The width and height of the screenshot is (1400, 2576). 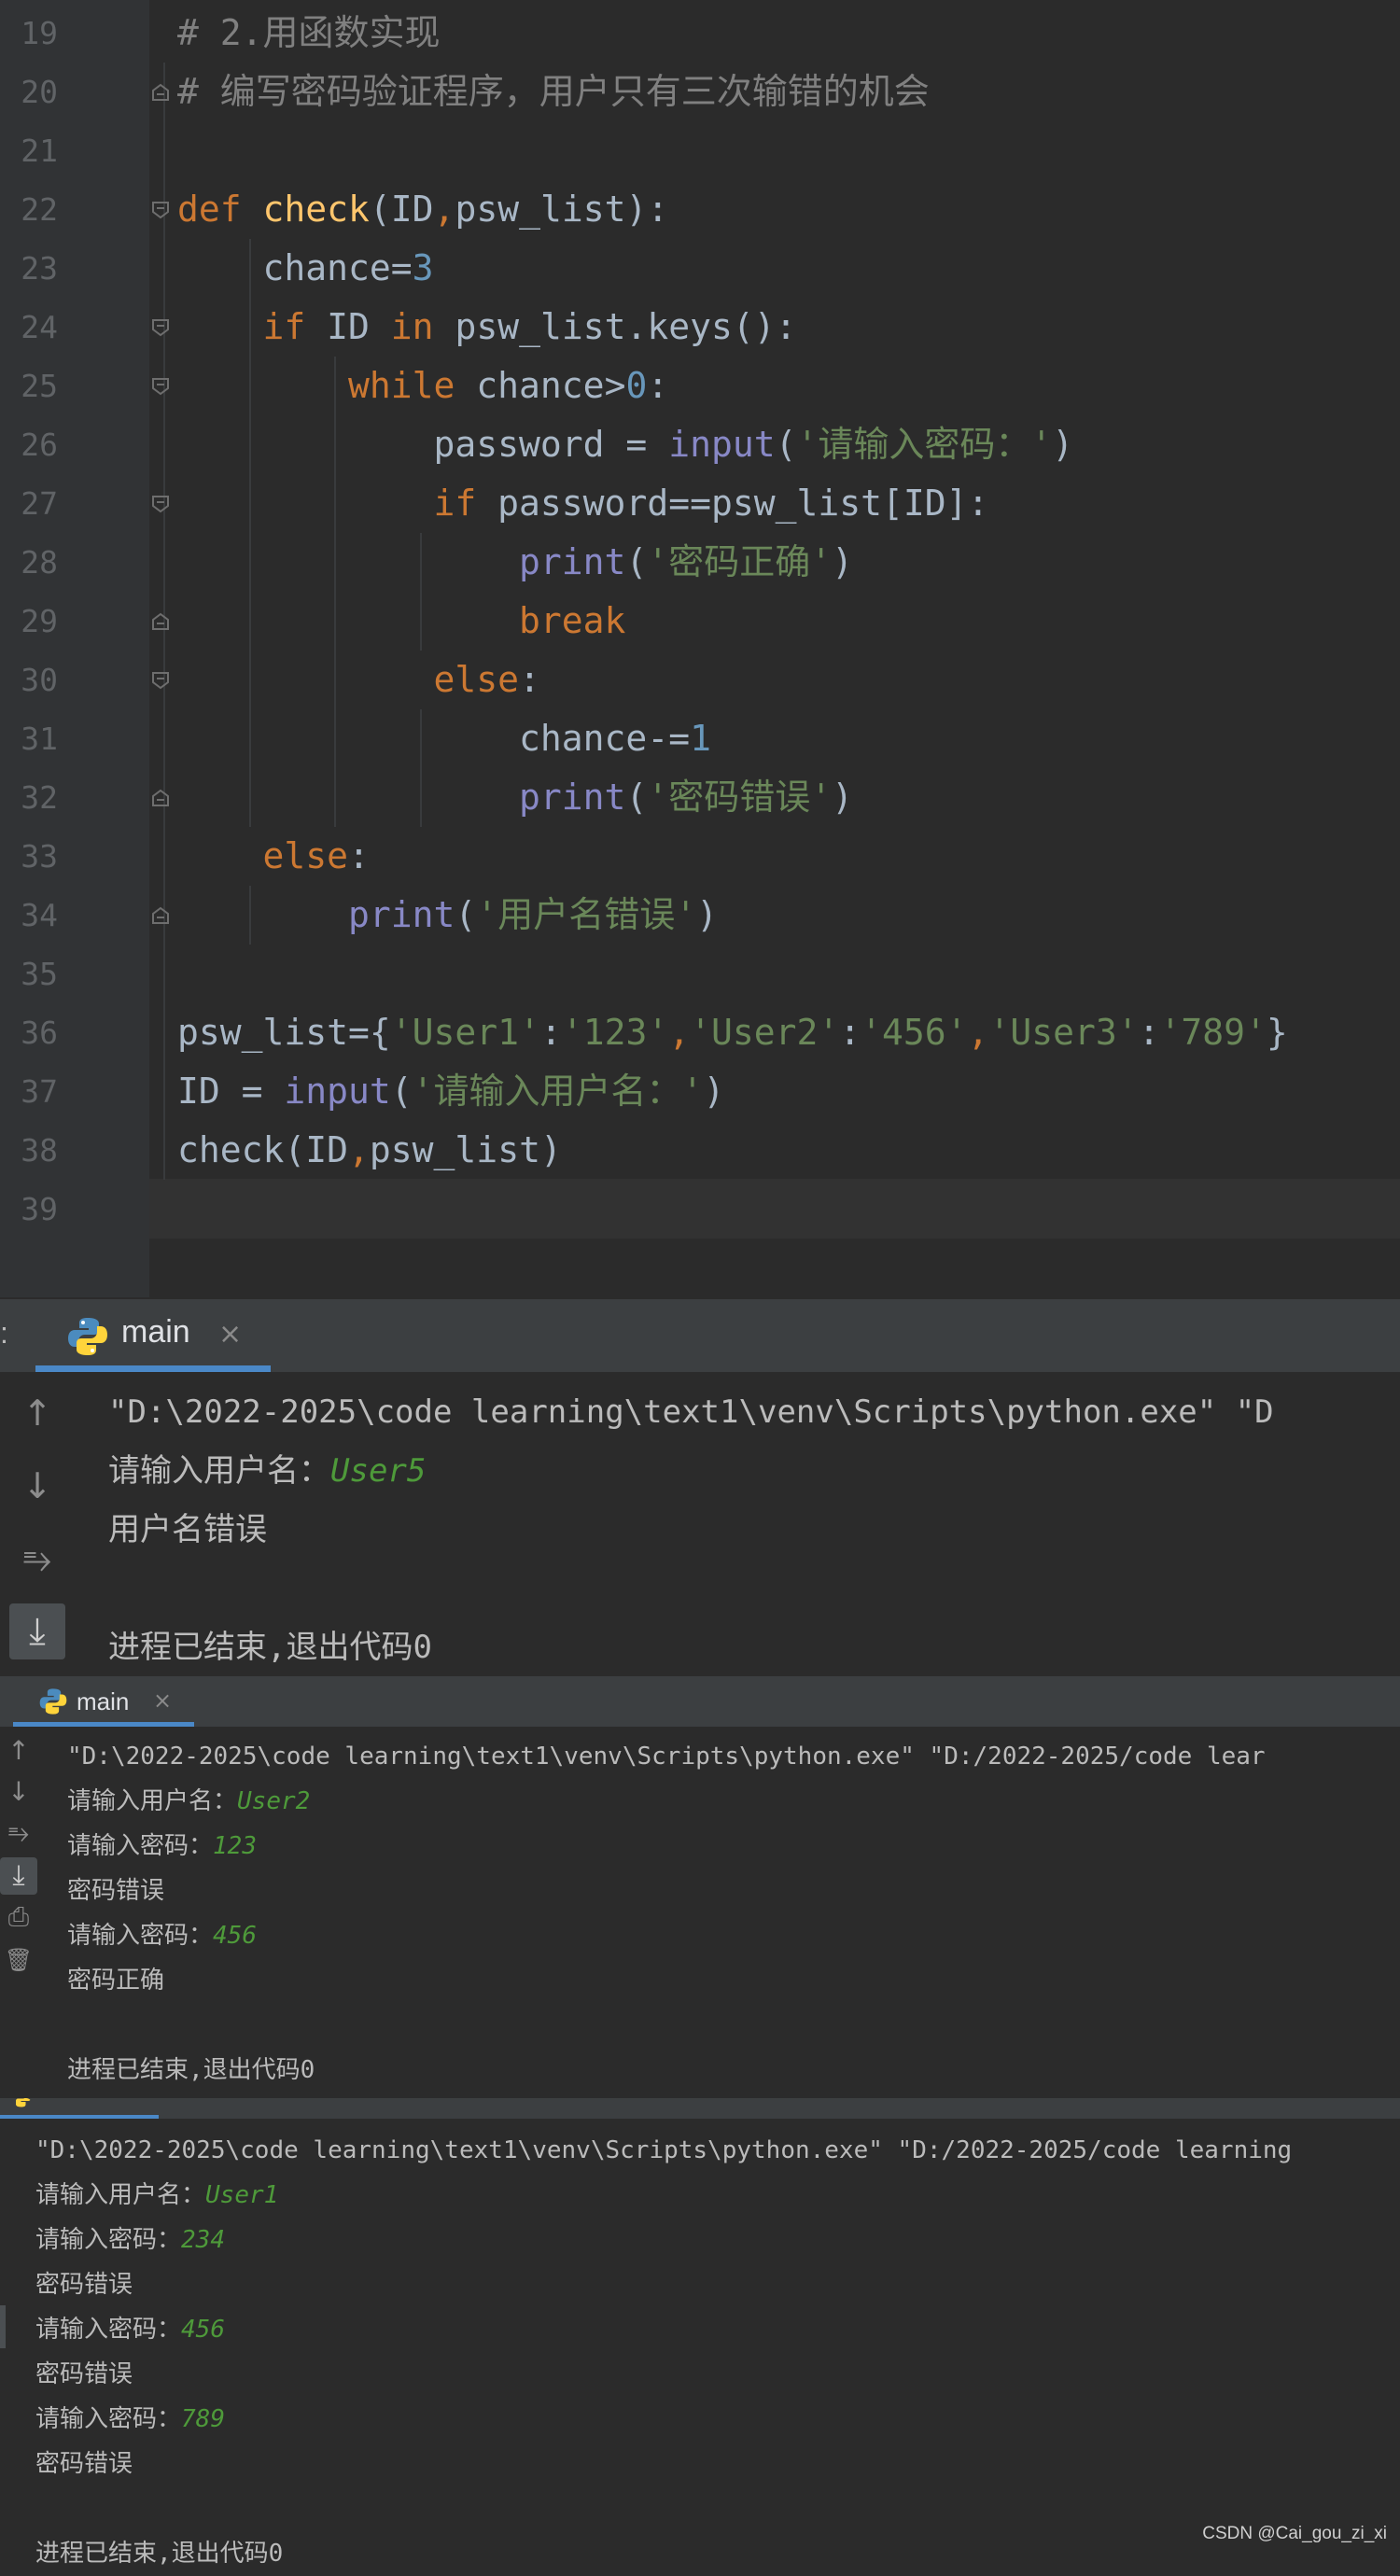 I want to click on console-line: 请输入用户名：User2, so click(x=188, y=1801).